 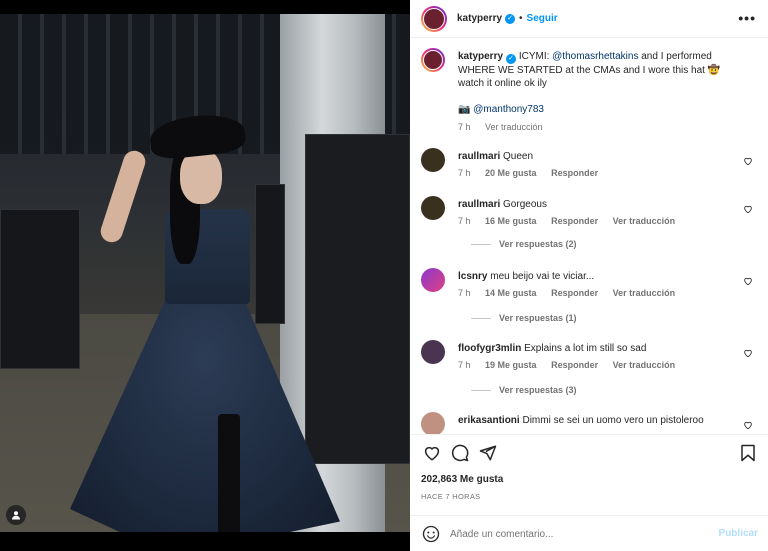 What do you see at coordinates (589, 19) in the screenshot?
I see `post-header: katyperry ✓ • Seguir •••` at bounding box center [589, 19].